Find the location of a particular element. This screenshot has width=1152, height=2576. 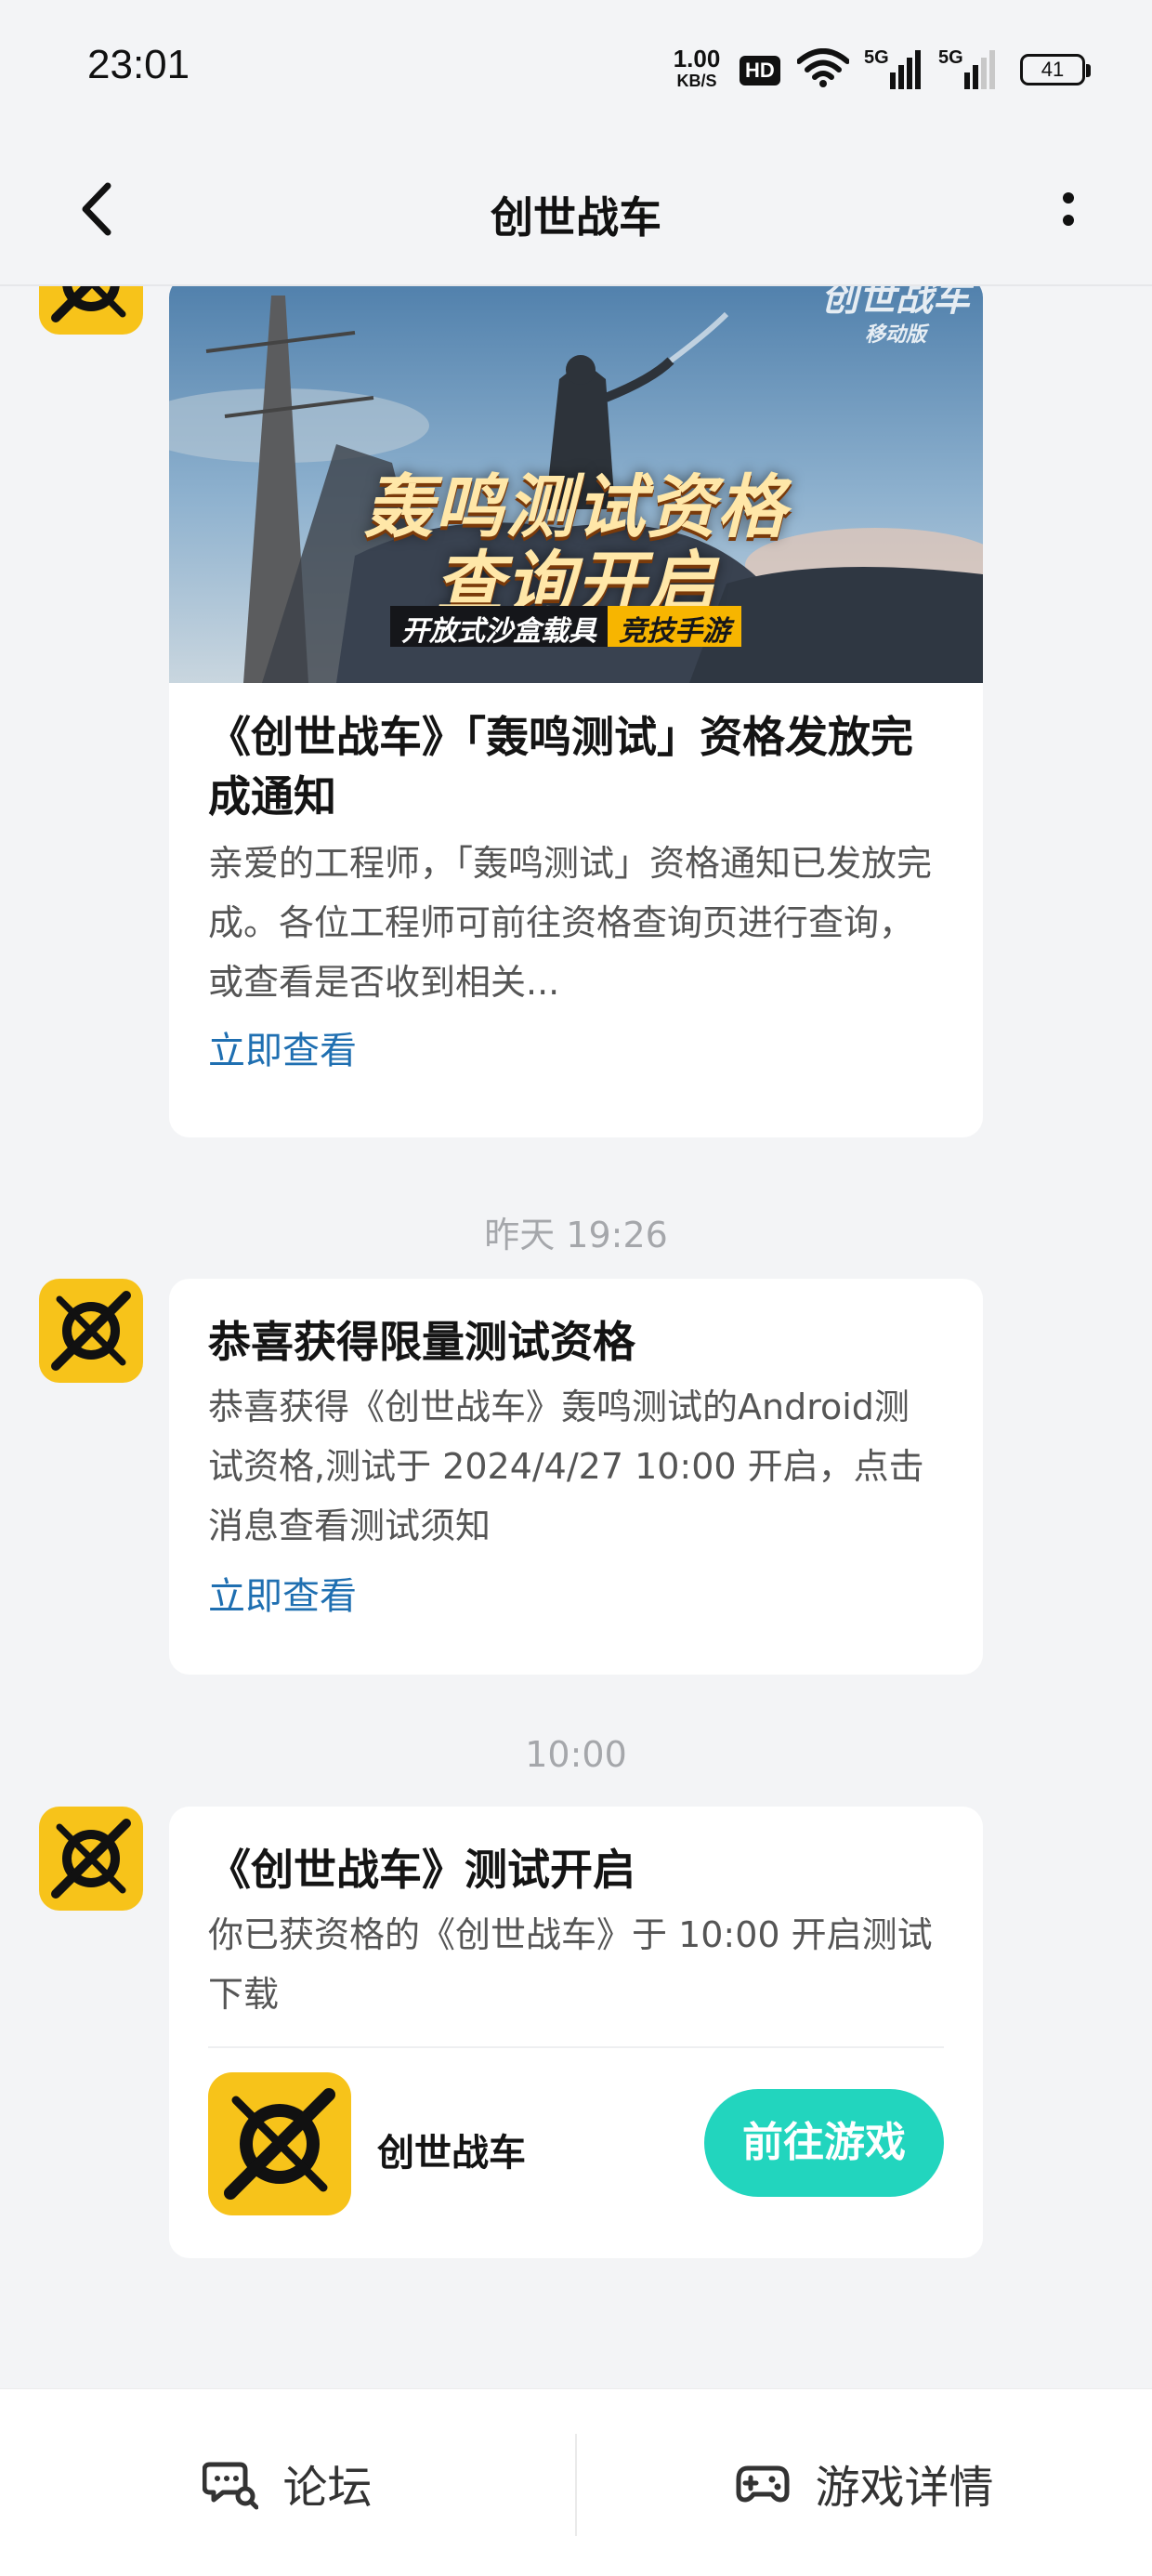

gamepad-icon is located at coordinates (763, 2484).